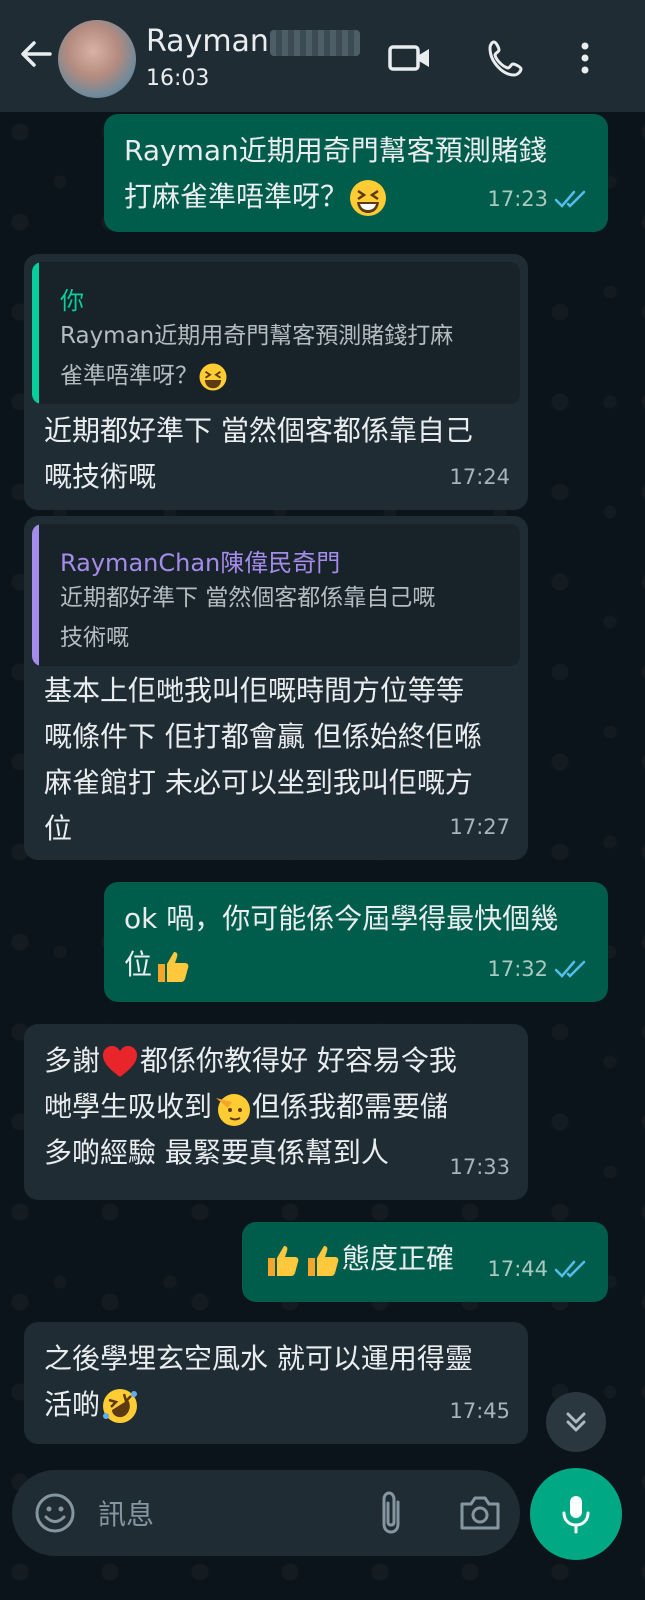 This screenshot has width=645, height=1600. I want to click on message-time: 17:32, so click(517, 969).